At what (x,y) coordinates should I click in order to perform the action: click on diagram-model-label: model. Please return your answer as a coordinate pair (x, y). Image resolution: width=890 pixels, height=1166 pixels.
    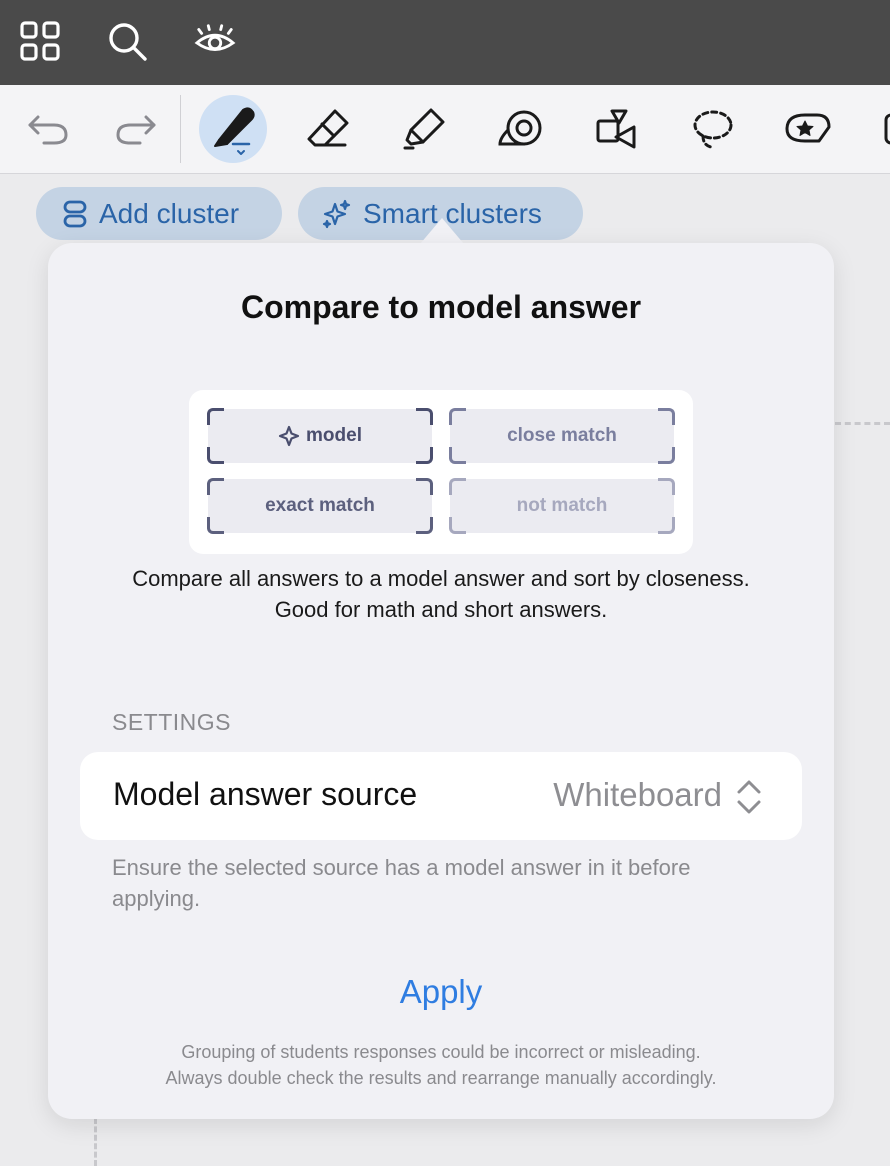
    Looking at the image, I should click on (334, 435).